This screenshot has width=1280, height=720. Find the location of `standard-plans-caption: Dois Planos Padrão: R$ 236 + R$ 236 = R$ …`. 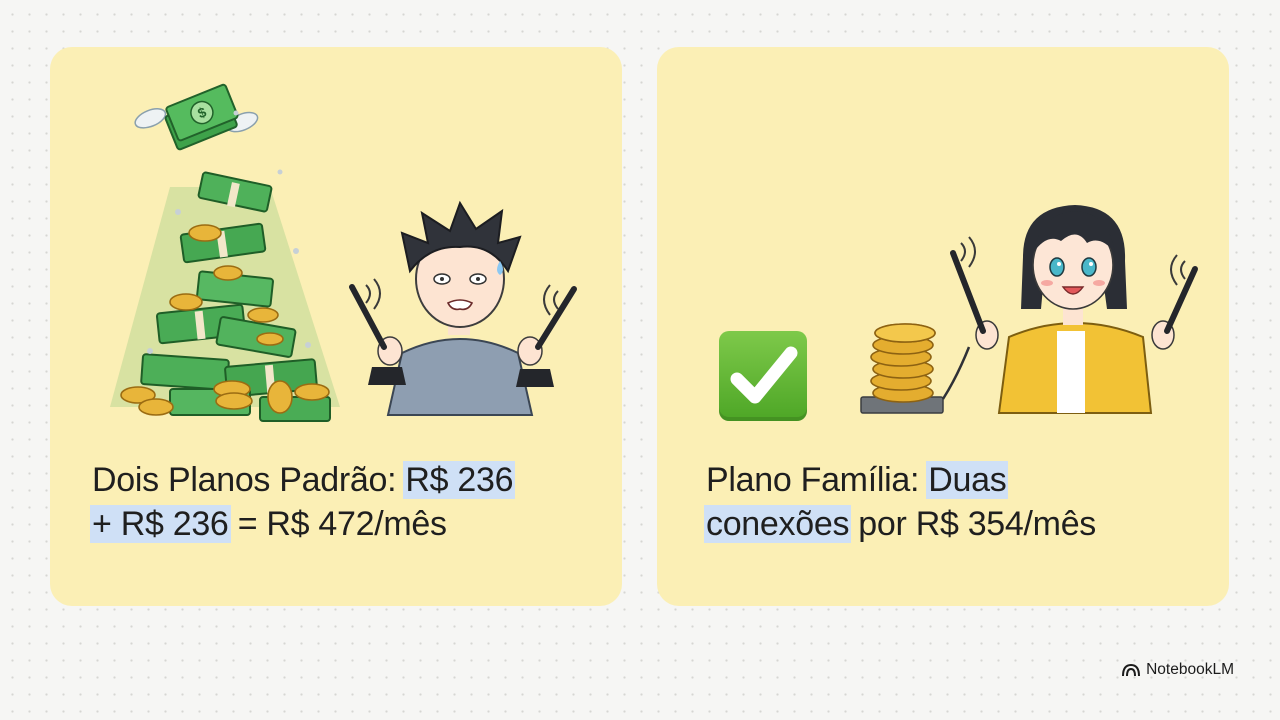

standard-plans-caption: Dois Planos Padrão: R$ 236 + R$ 236 = R$ … is located at coordinates (341, 502).